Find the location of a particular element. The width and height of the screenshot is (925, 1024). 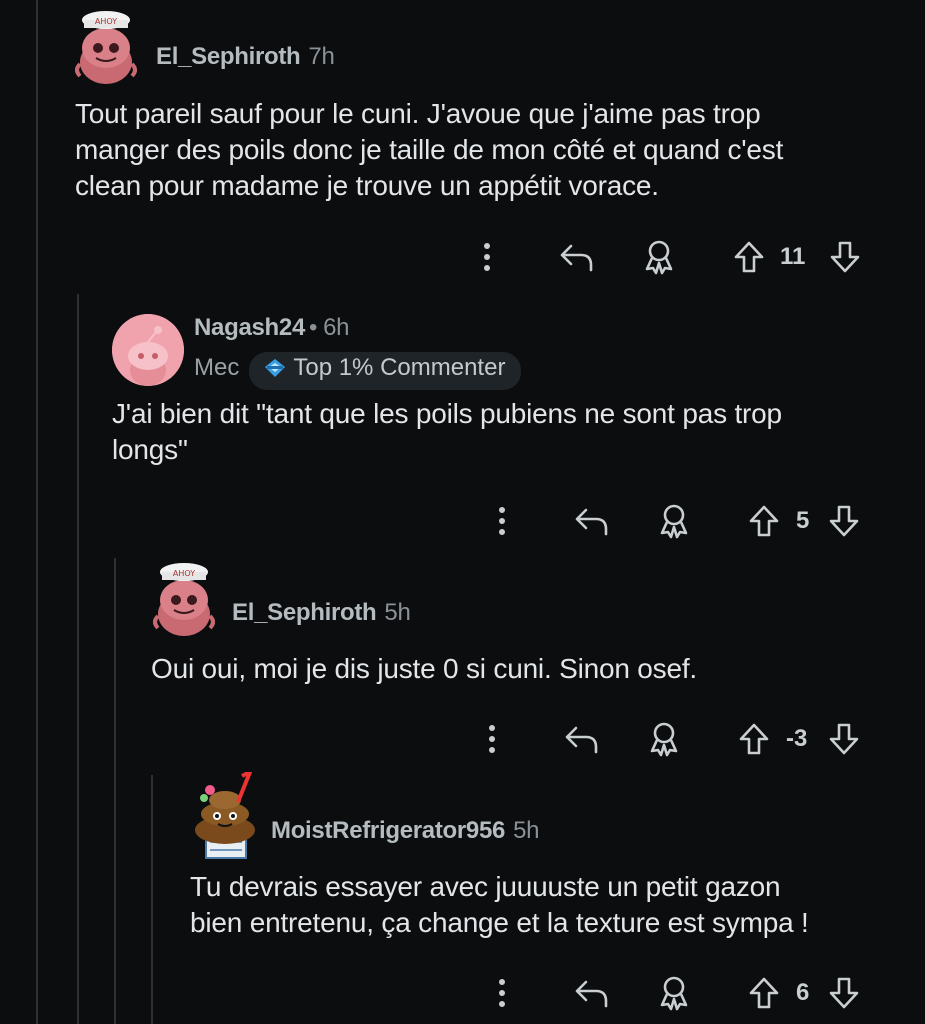

comment-author: Nagash24 • 6h is located at coordinates (272, 328).